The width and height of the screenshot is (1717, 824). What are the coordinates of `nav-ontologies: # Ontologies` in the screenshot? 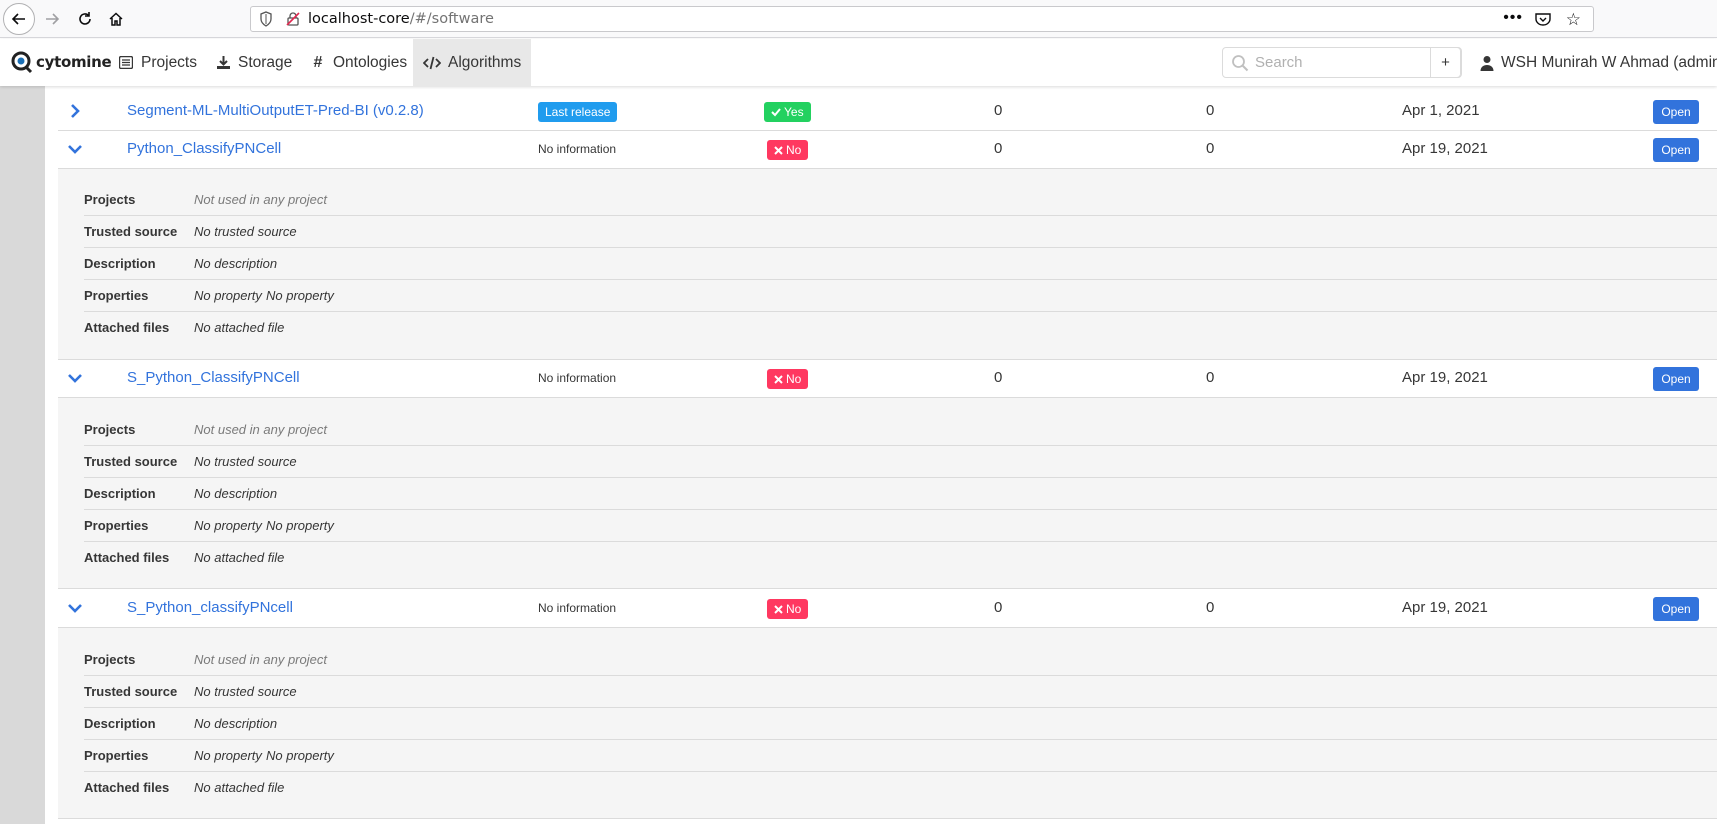 It's located at (358, 62).